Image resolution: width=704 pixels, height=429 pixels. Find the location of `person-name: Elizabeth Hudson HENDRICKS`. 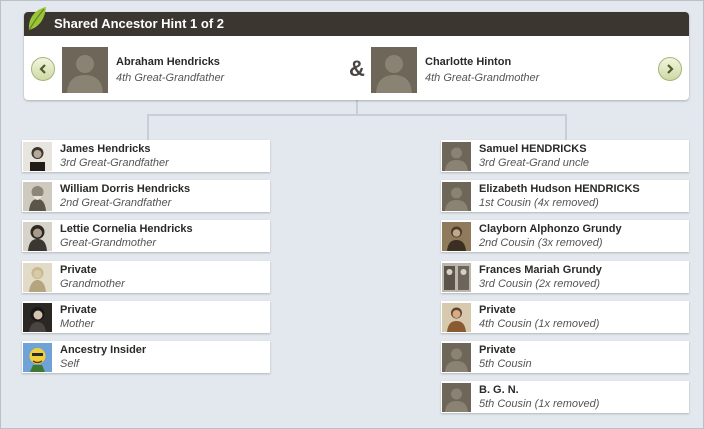

person-name: Elizabeth Hudson HENDRICKS is located at coordinates (559, 189).